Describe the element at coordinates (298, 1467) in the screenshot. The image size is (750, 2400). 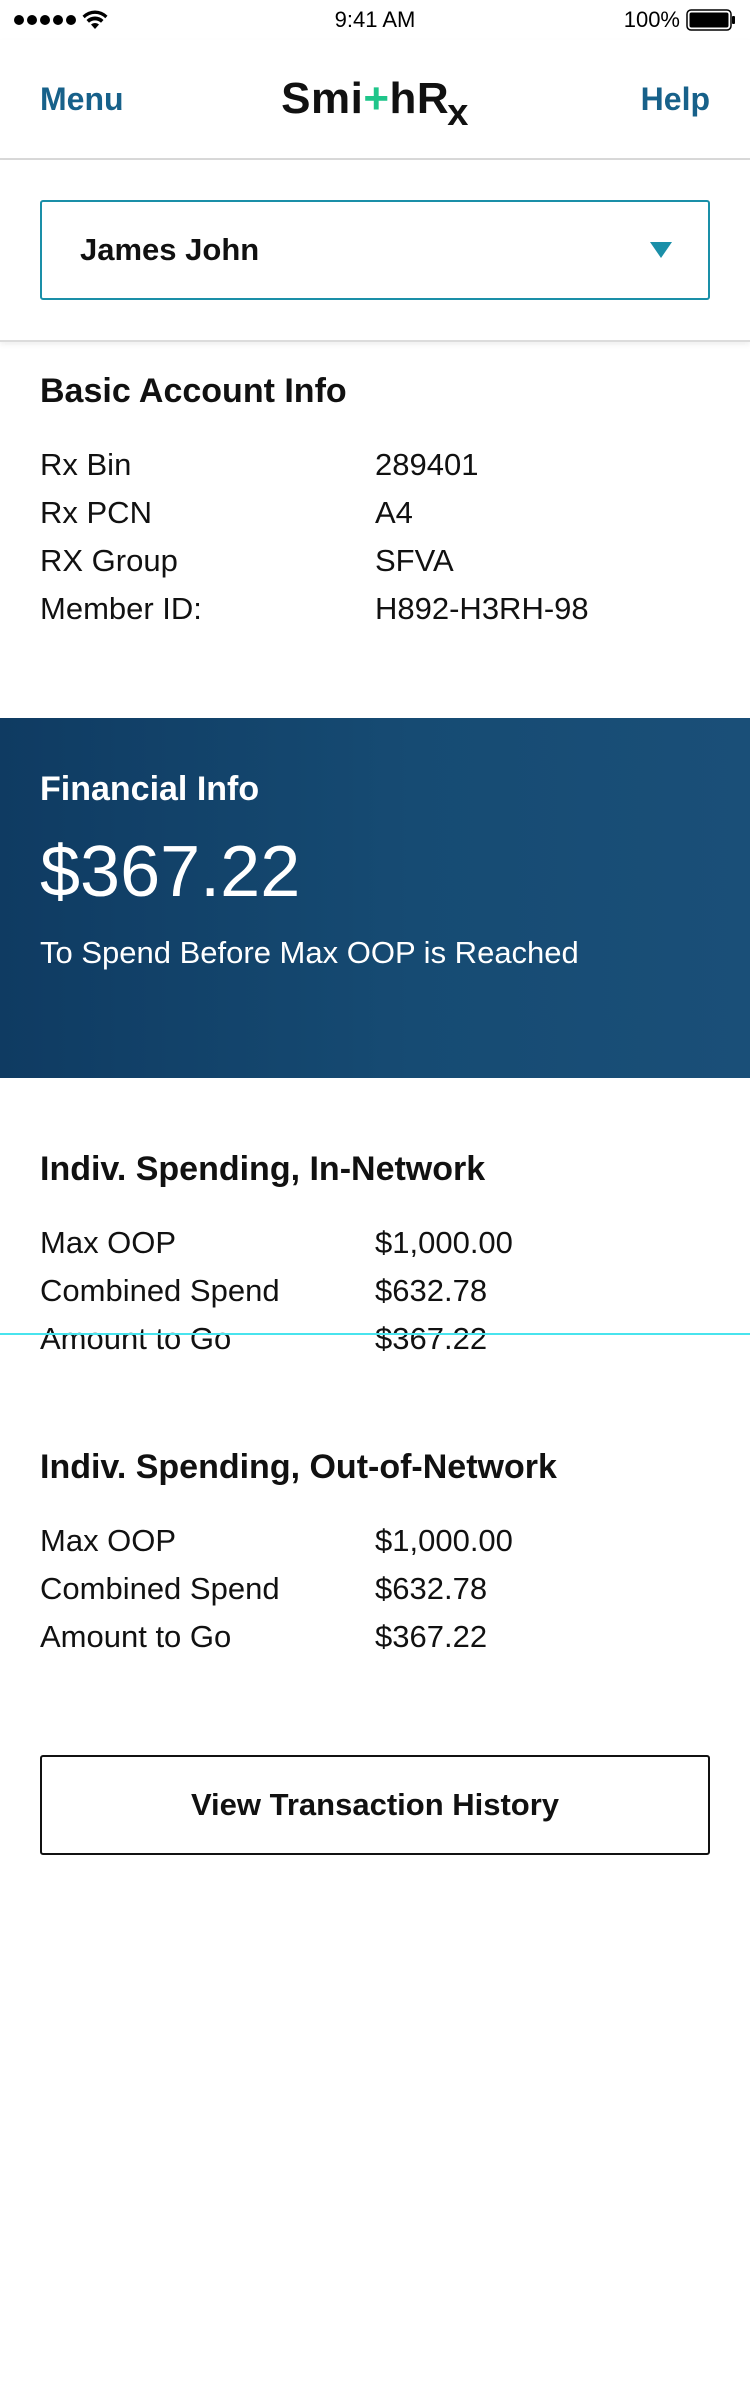
I see `out-of-network-title: Indiv. Spending, Out-of-Network` at that location.